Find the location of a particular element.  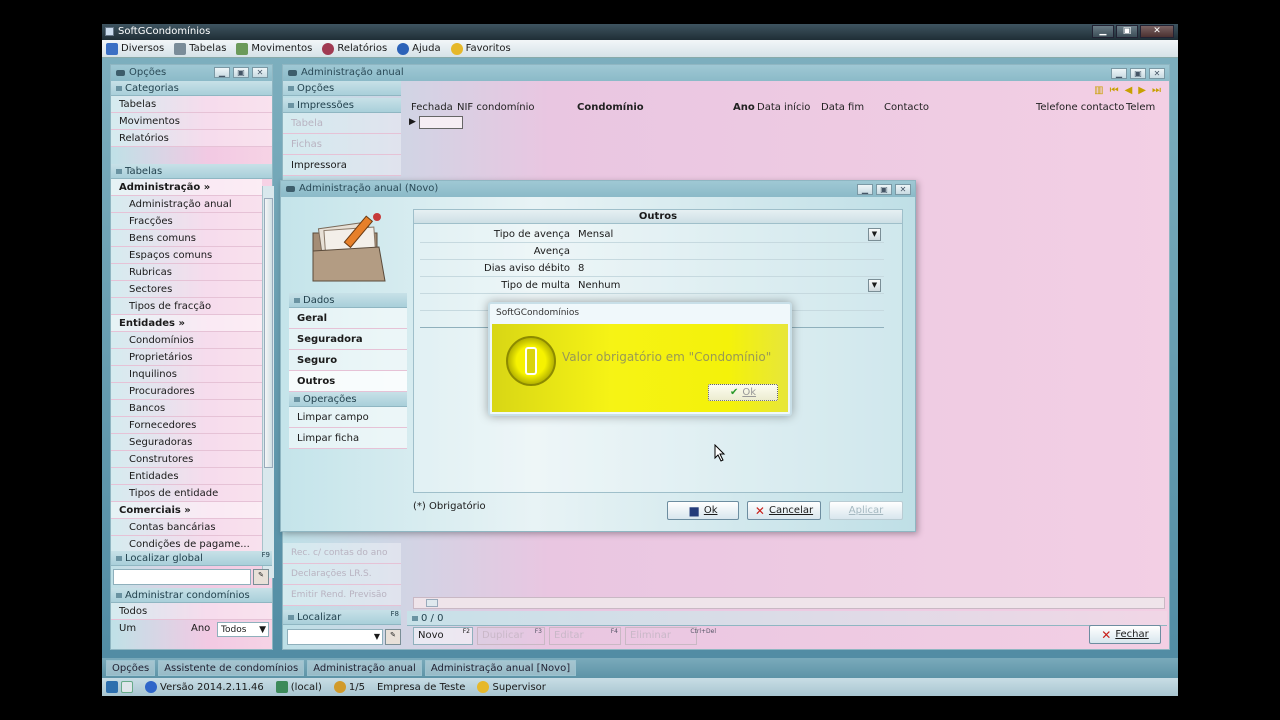

print-receipts: Rec. c/ contas do ano is located at coordinates (342, 553).